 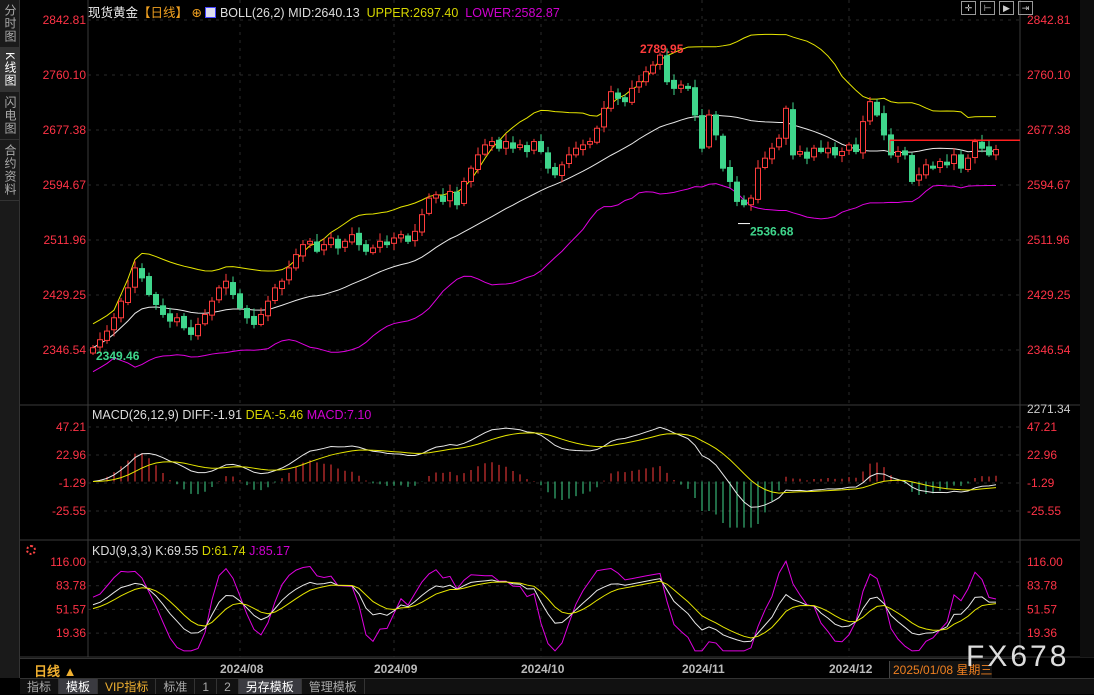 I want to click on chart-toolbar: ✛ ⊢ ▶ ⇥, so click(x=997, y=8).